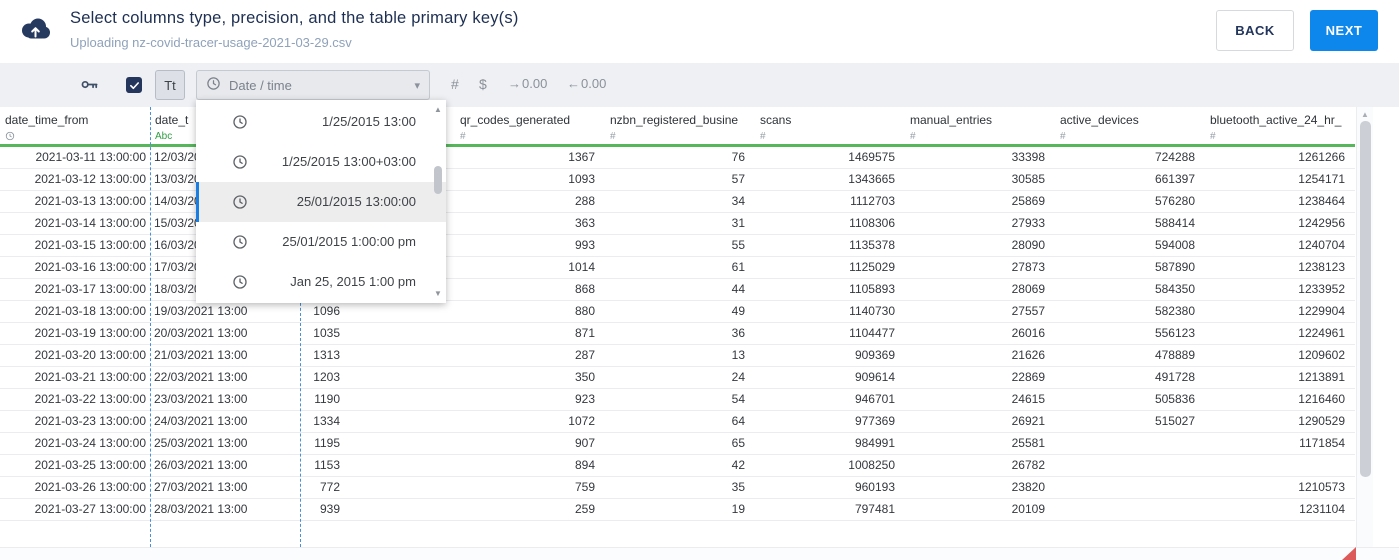 The width and height of the screenshot is (1399, 560). Describe the element at coordinates (1321, 355) in the screenshot. I see `table-cell: 1209602` at that location.